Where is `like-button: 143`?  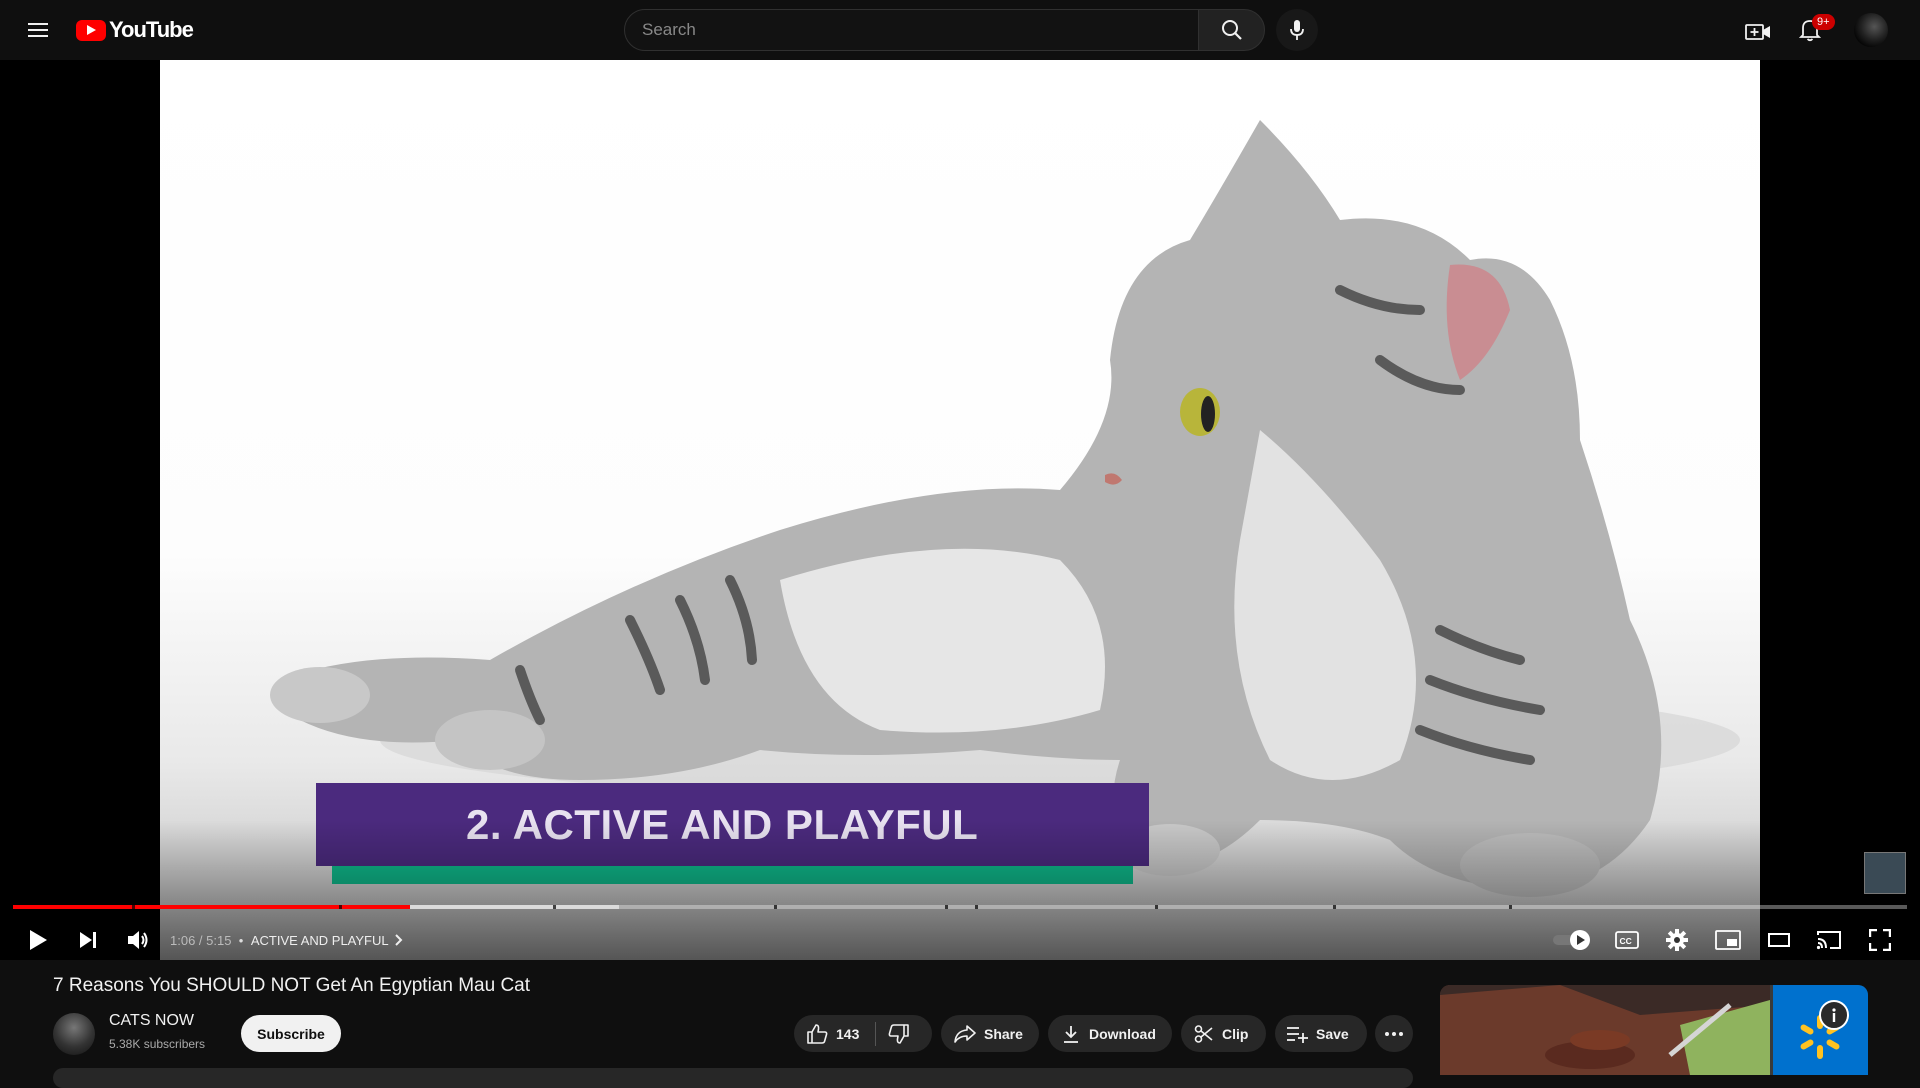
like-button: 143 is located at coordinates (832, 1033).